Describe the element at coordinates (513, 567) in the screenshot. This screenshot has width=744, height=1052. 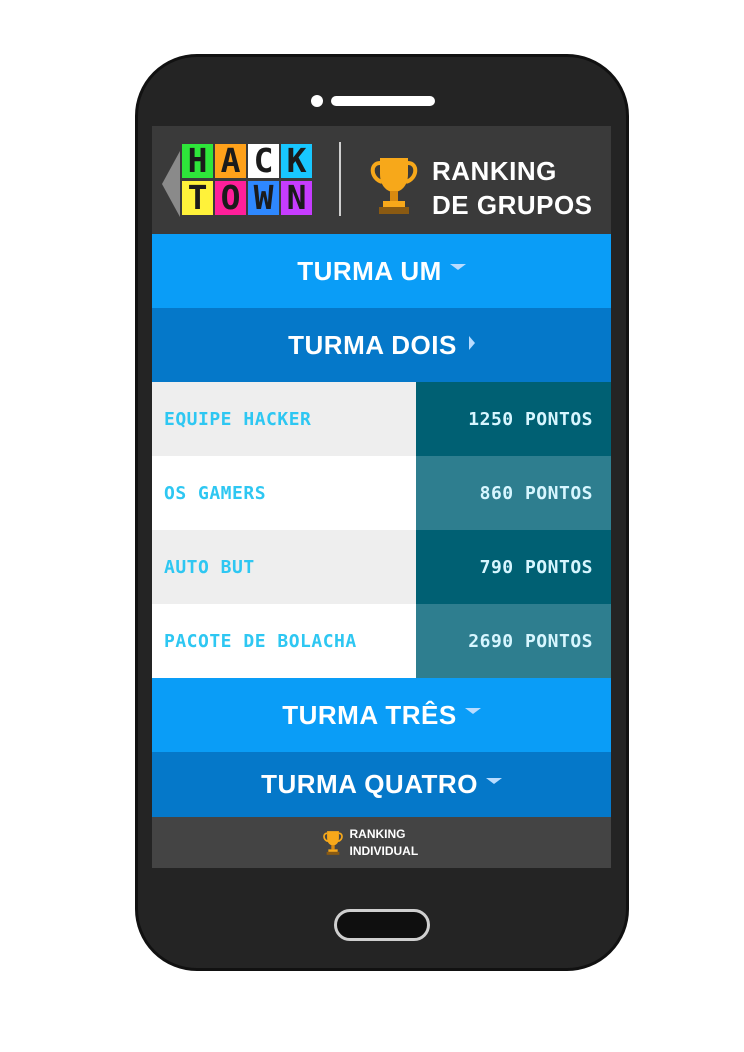
I see `team-points: 790 PONTOS` at that location.